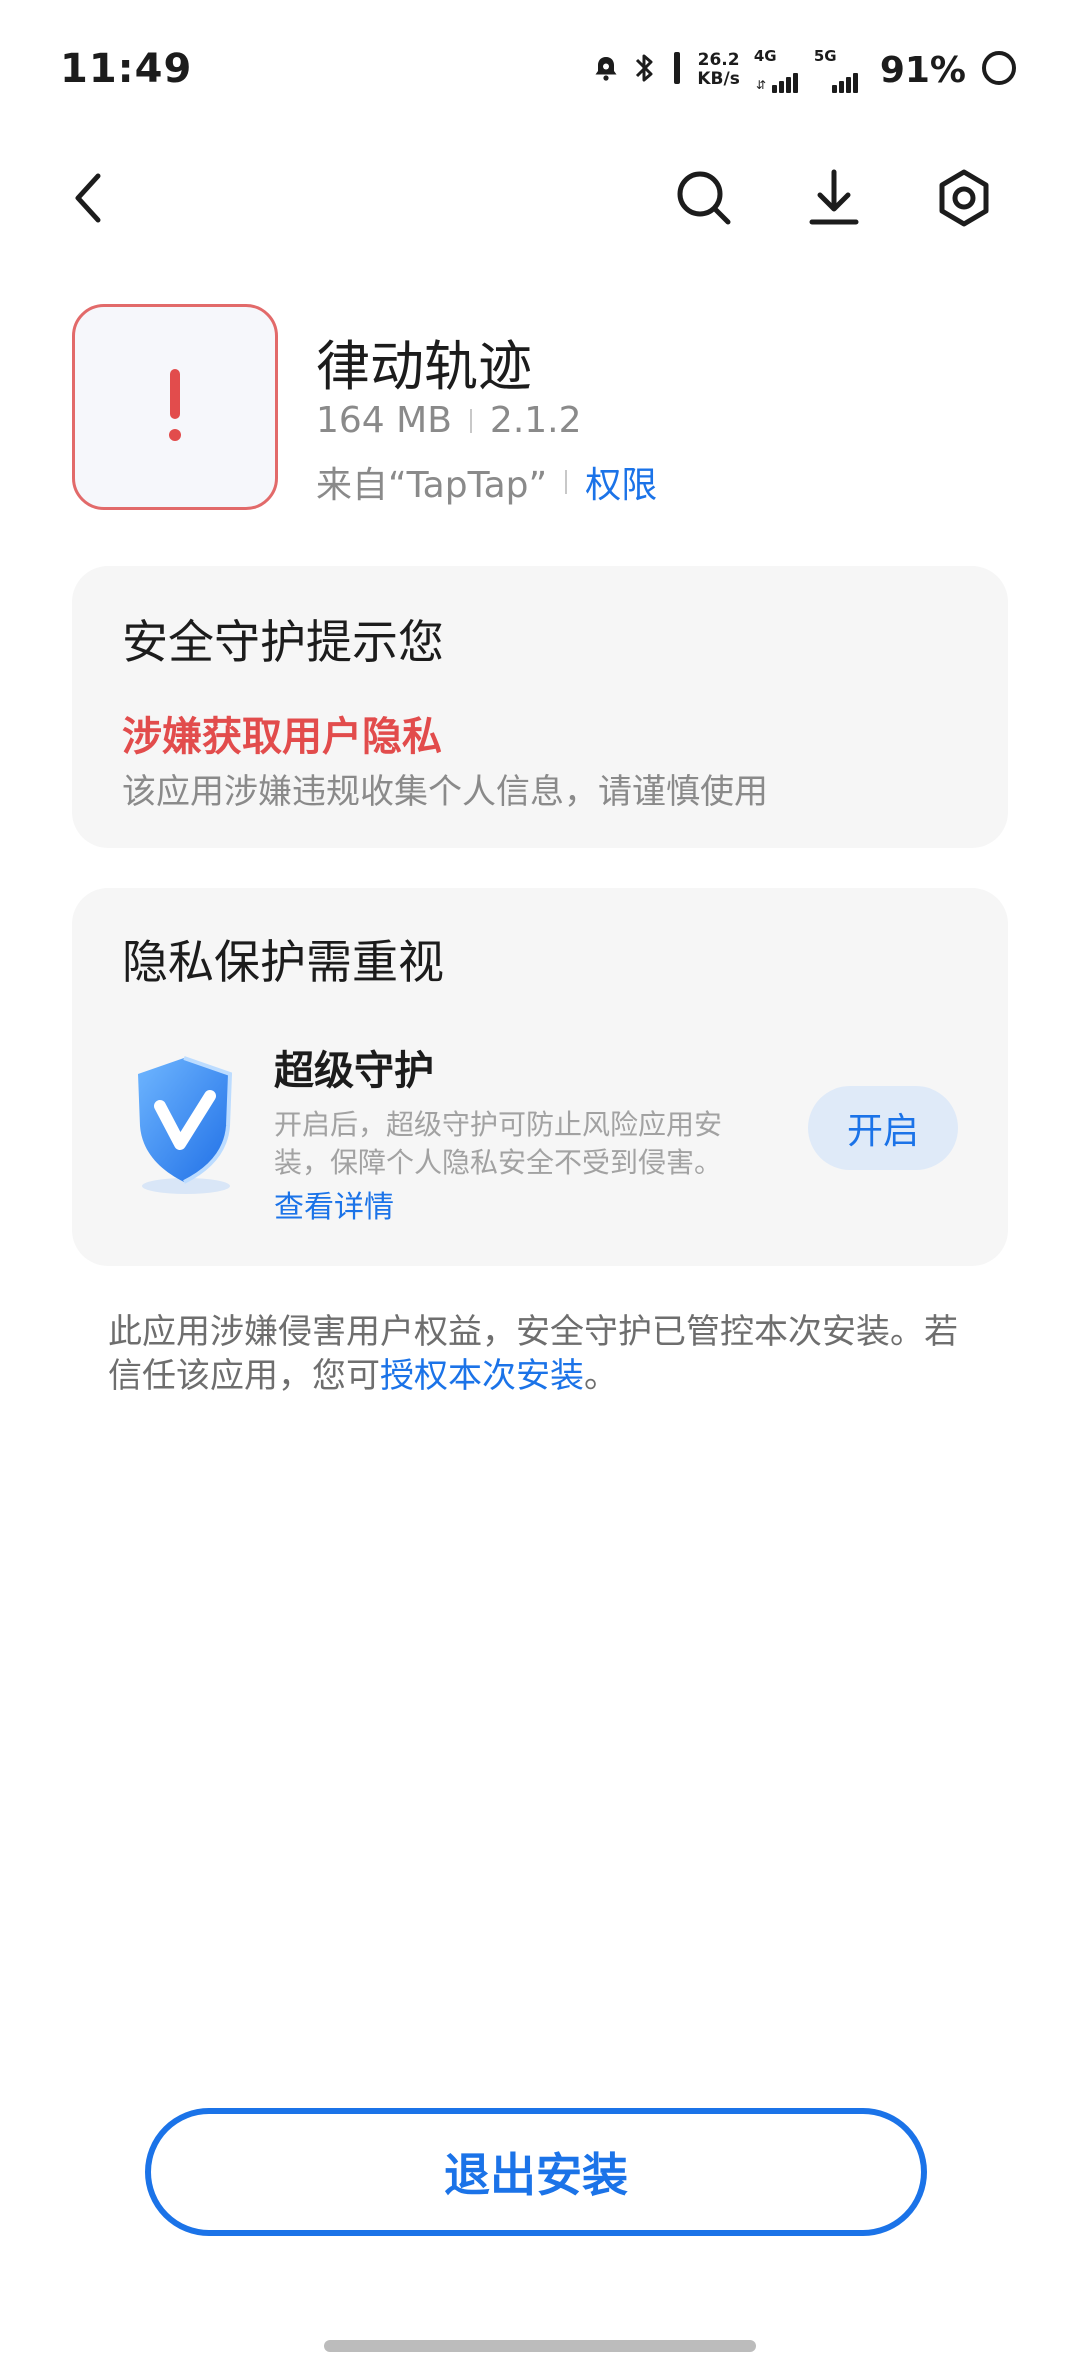 Image resolution: width=1080 pixels, height=2376 pixels. Describe the element at coordinates (445, 792) in the screenshot. I see `risk-description: 该应用涉嫌违规收集个人信息，请谨慎使用` at that location.